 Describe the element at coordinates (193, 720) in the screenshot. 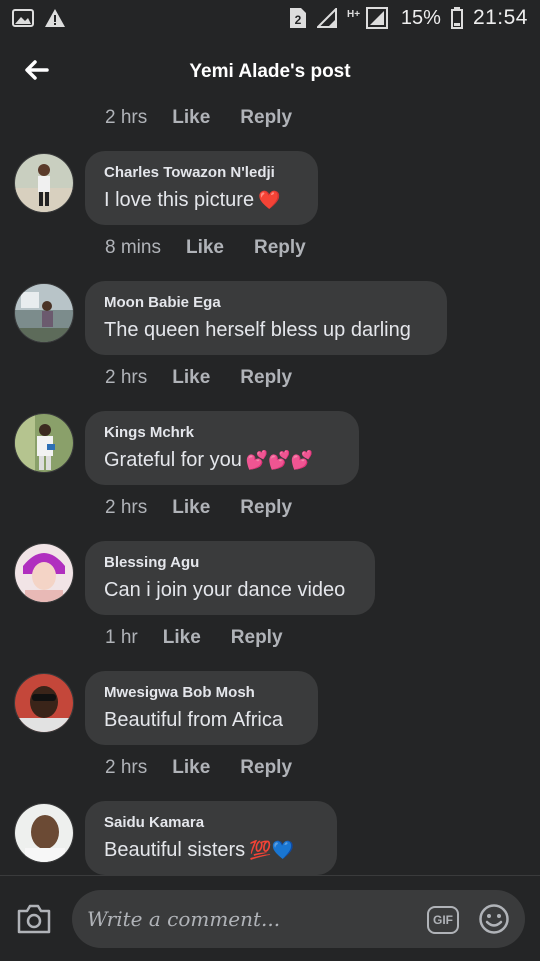

I see `comment-text: Beautiful from Africa` at that location.